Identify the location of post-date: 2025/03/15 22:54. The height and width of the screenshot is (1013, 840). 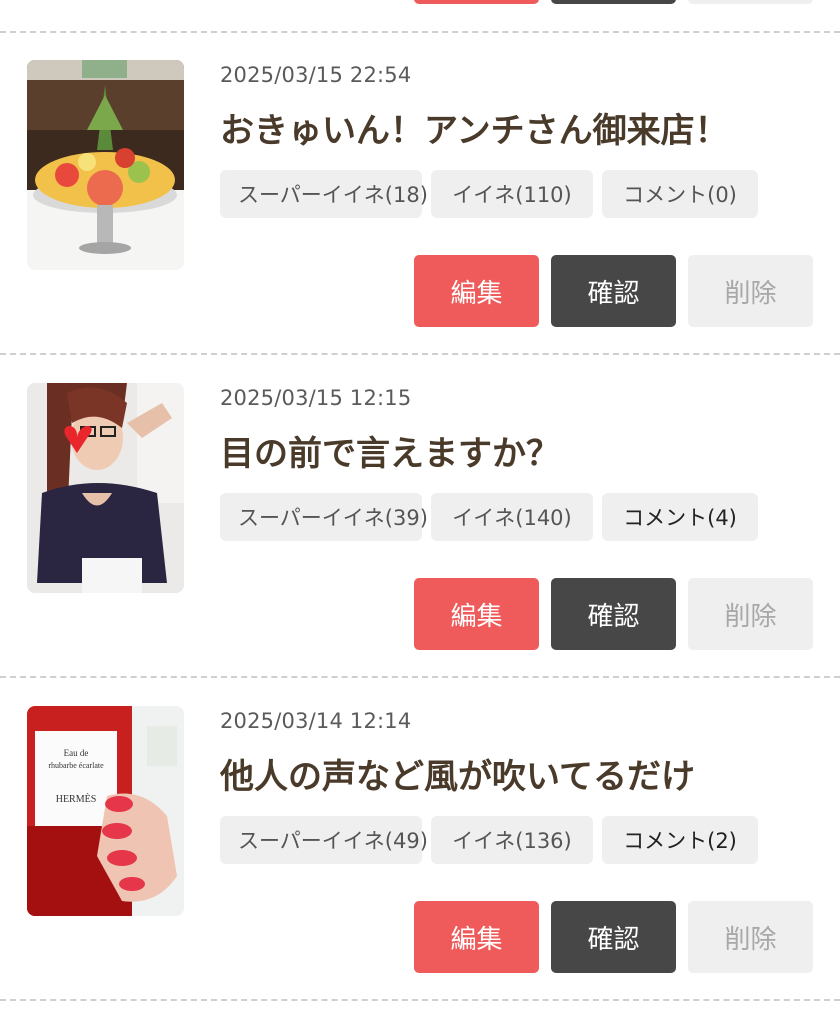
(316, 75).